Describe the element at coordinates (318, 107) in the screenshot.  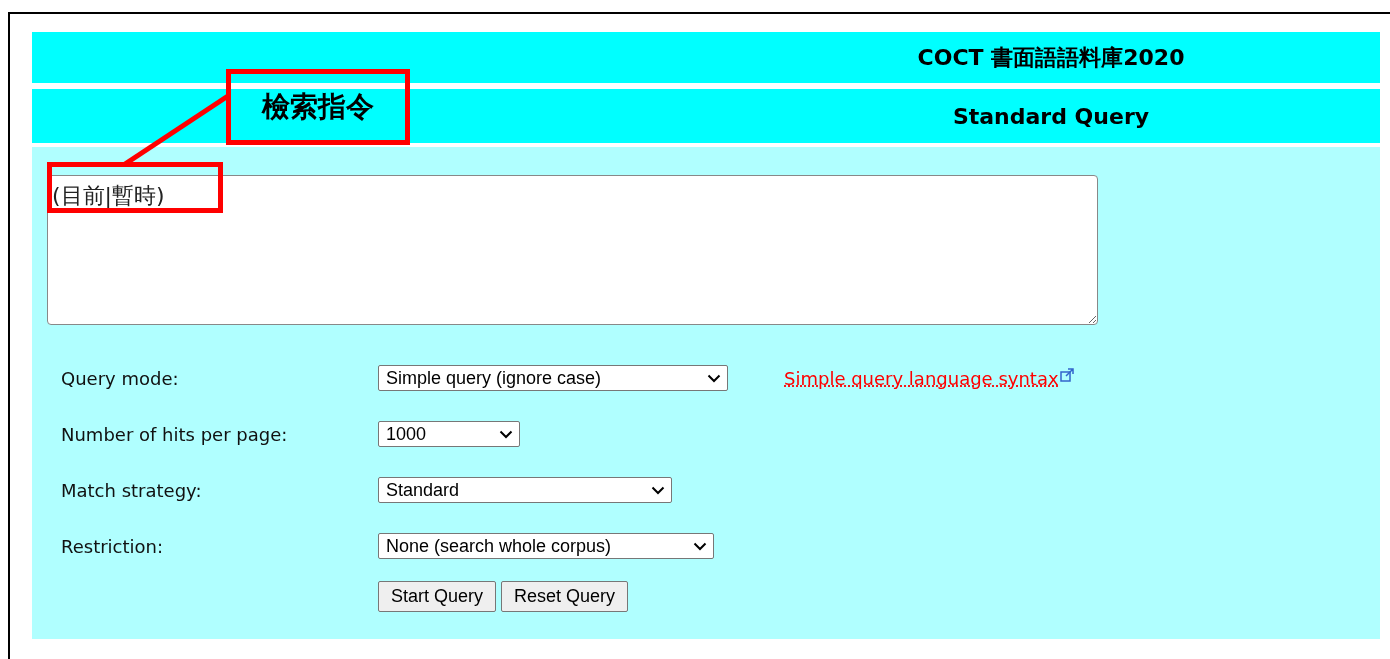
I see `annotation-label: 檢索指令` at that location.